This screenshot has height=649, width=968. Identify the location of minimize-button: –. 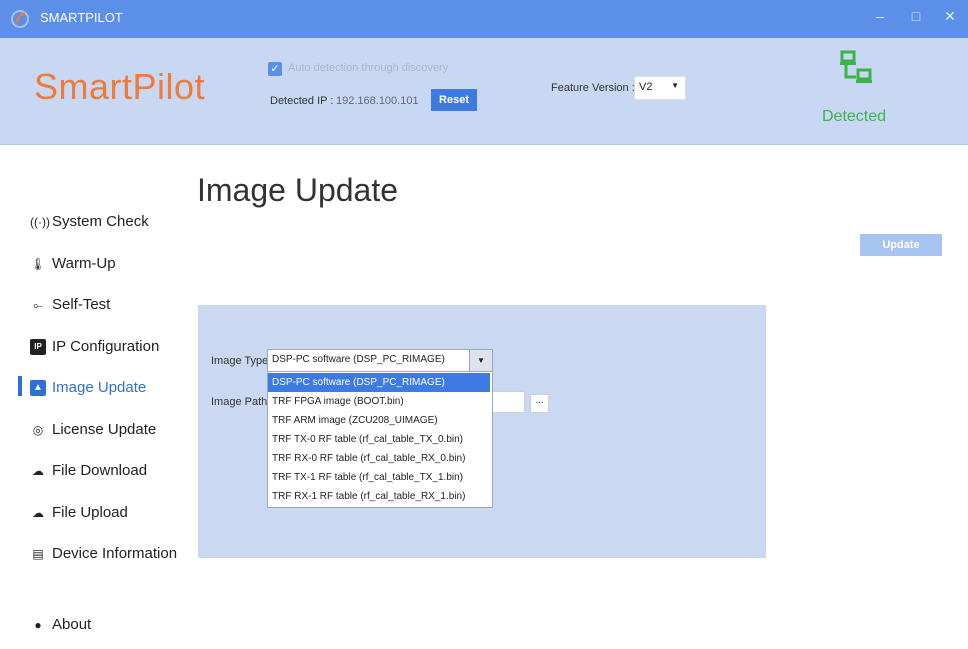
(880, 16).